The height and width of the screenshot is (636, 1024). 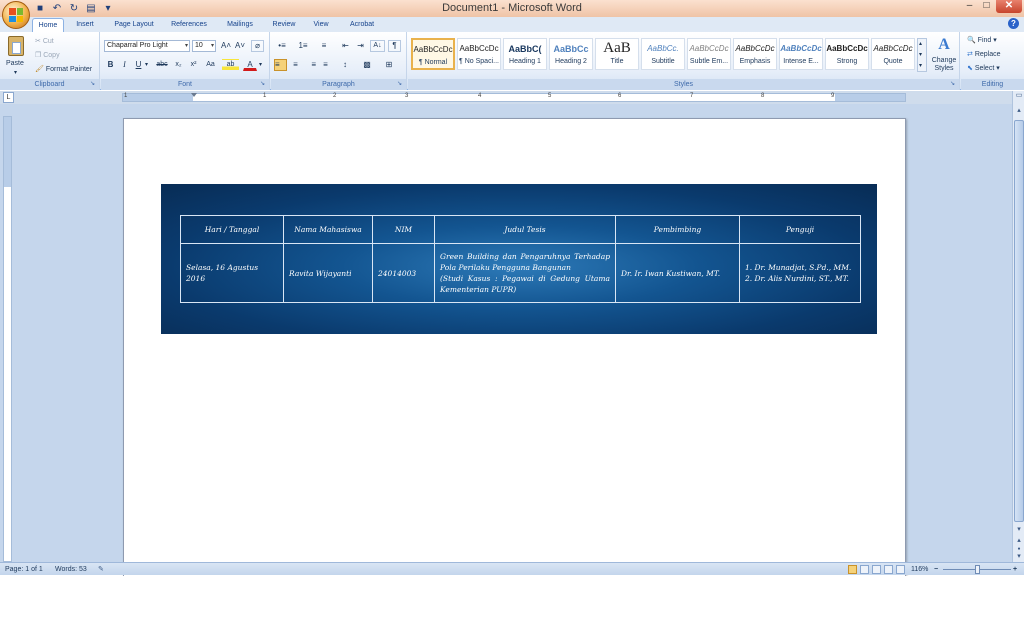 What do you see at coordinates (240, 25) in the screenshot?
I see `tab-mailings: Mailings` at bounding box center [240, 25].